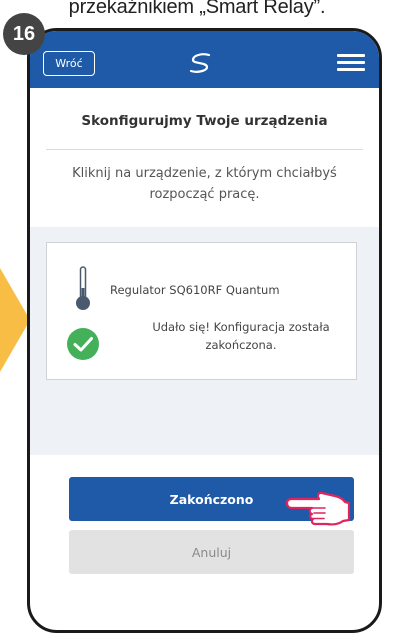  Describe the element at coordinates (83, 344) in the screenshot. I see `check-circle-icon` at that location.